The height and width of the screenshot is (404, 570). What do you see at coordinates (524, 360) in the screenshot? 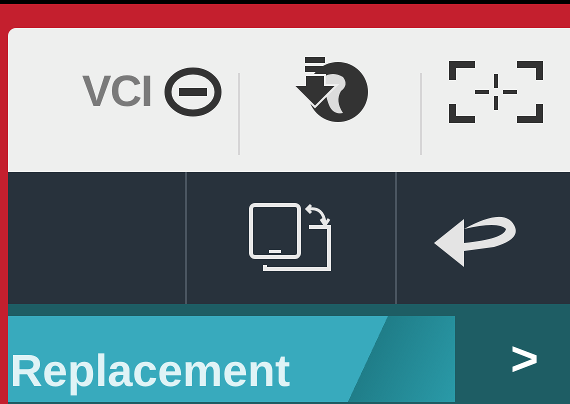
I see `next-button: >` at bounding box center [524, 360].